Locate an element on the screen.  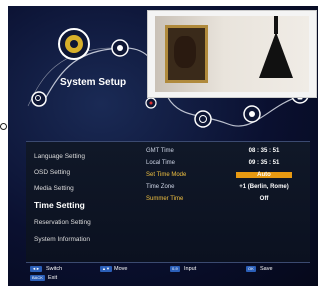
menu-item-osd: OSD Setting is located at coordinates (52, 172).